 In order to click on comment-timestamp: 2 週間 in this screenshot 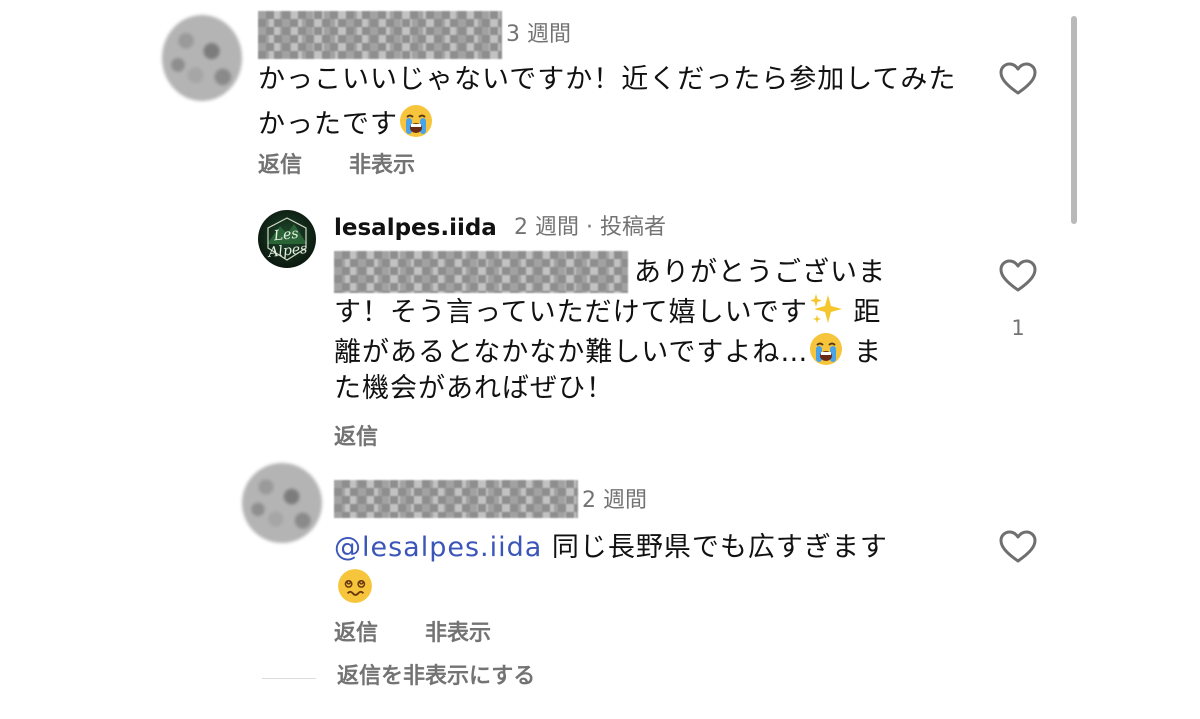, I will do `click(614, 500)`.